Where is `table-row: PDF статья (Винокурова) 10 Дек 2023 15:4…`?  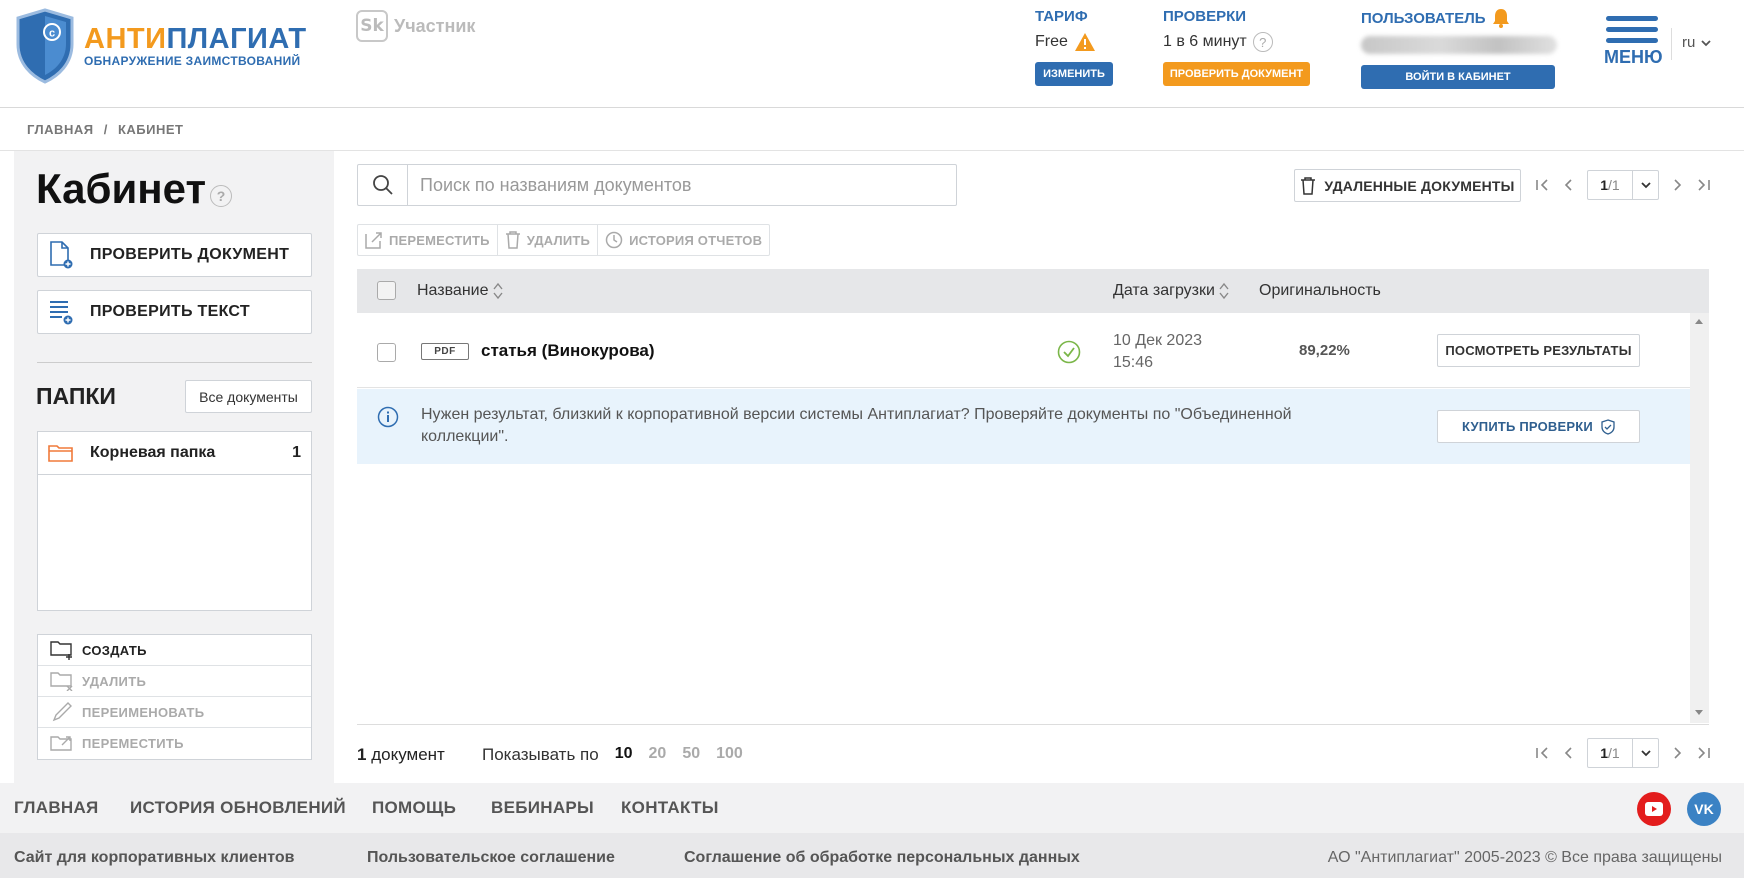
table-row: PDF статья (Винокурова) 10 Дек 2023 15:4… is located at coordinates (1023, 350).